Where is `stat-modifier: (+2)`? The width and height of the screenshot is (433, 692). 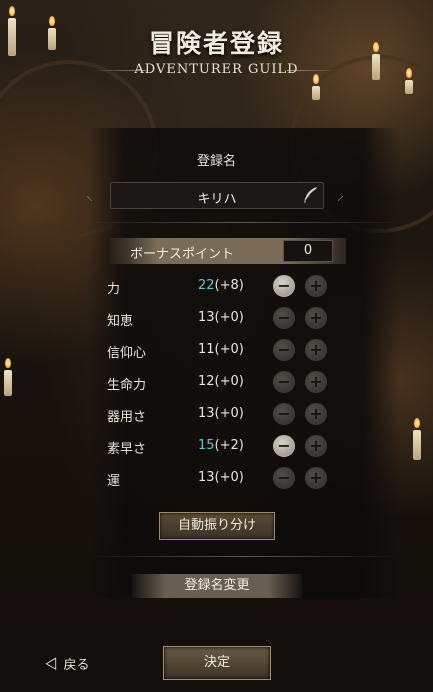 stat-modifier: (+2) is located at coordinates (229, 445).